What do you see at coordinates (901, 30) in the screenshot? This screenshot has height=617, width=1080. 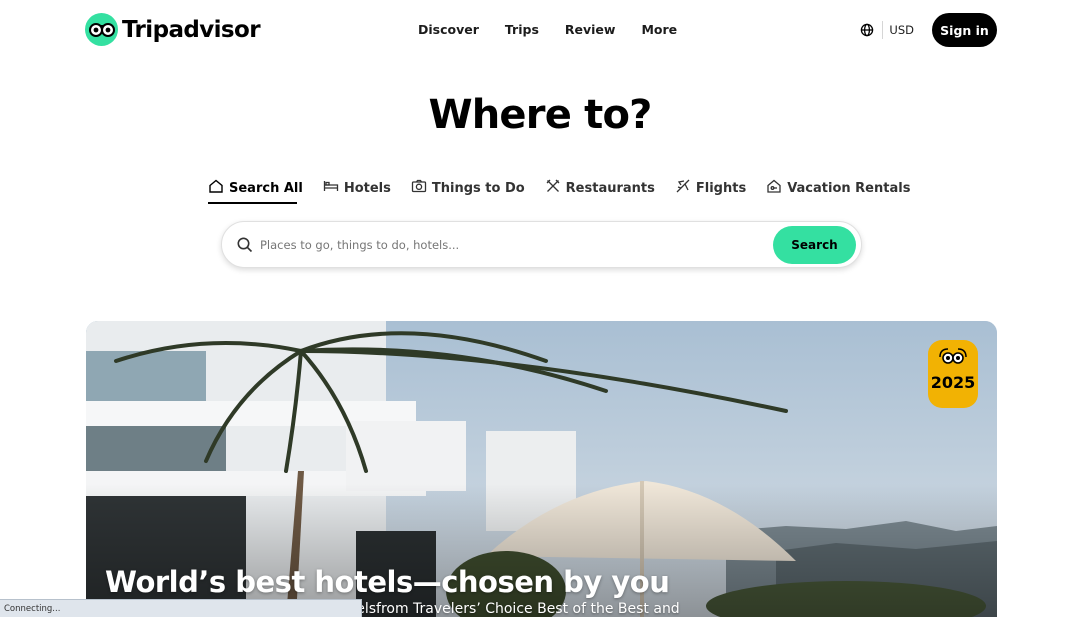 I see `currency-selector: USD` at bounding box center [901, 30].